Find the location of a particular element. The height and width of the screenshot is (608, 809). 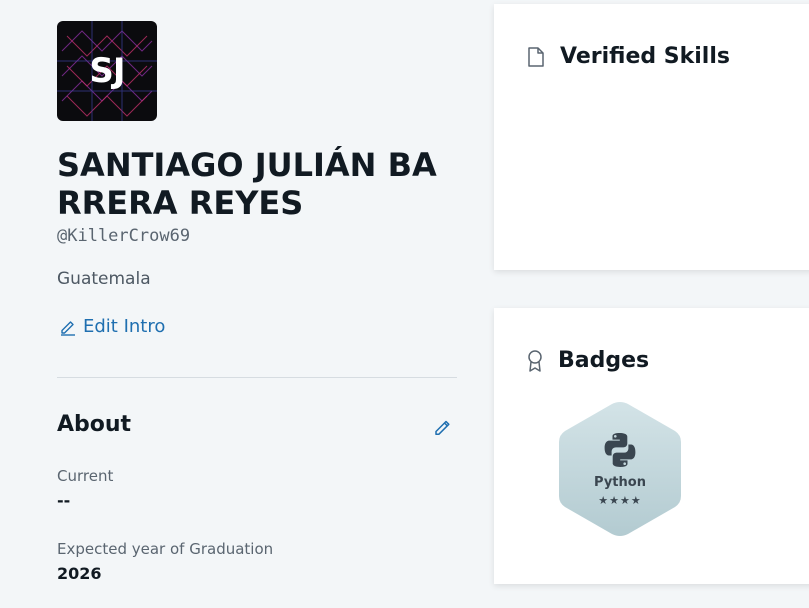

divider is located at coordinates (257, 377).